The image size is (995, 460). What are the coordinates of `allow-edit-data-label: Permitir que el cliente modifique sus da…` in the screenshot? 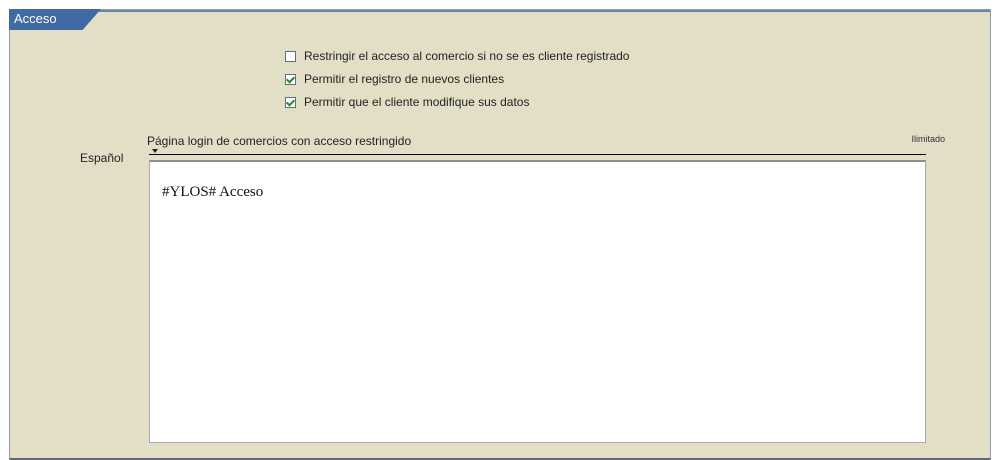 It's located at (417, 102).